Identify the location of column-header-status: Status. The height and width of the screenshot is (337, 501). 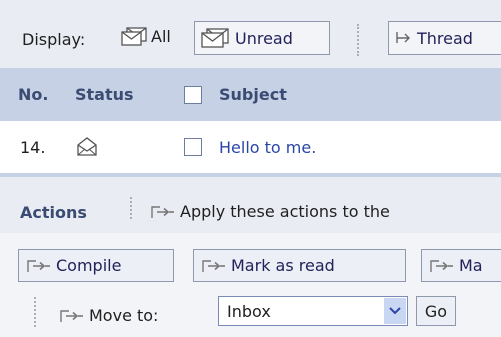
(104, 94).